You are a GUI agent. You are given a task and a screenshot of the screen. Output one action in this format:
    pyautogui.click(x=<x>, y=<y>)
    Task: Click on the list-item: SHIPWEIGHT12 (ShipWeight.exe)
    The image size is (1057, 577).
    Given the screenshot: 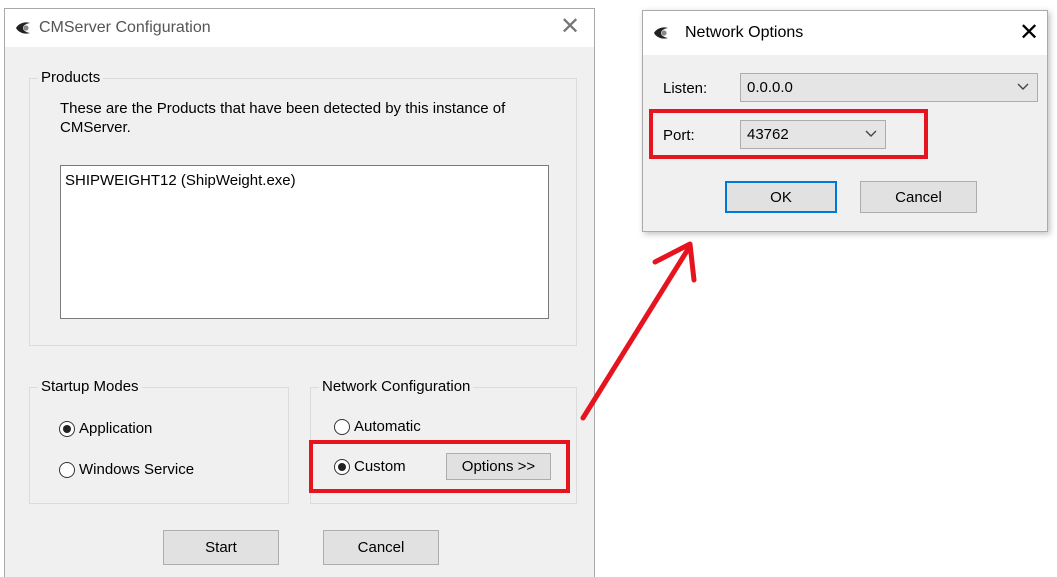 What is the action you would take?
    pyautogui.click(x=304, y=180)
    